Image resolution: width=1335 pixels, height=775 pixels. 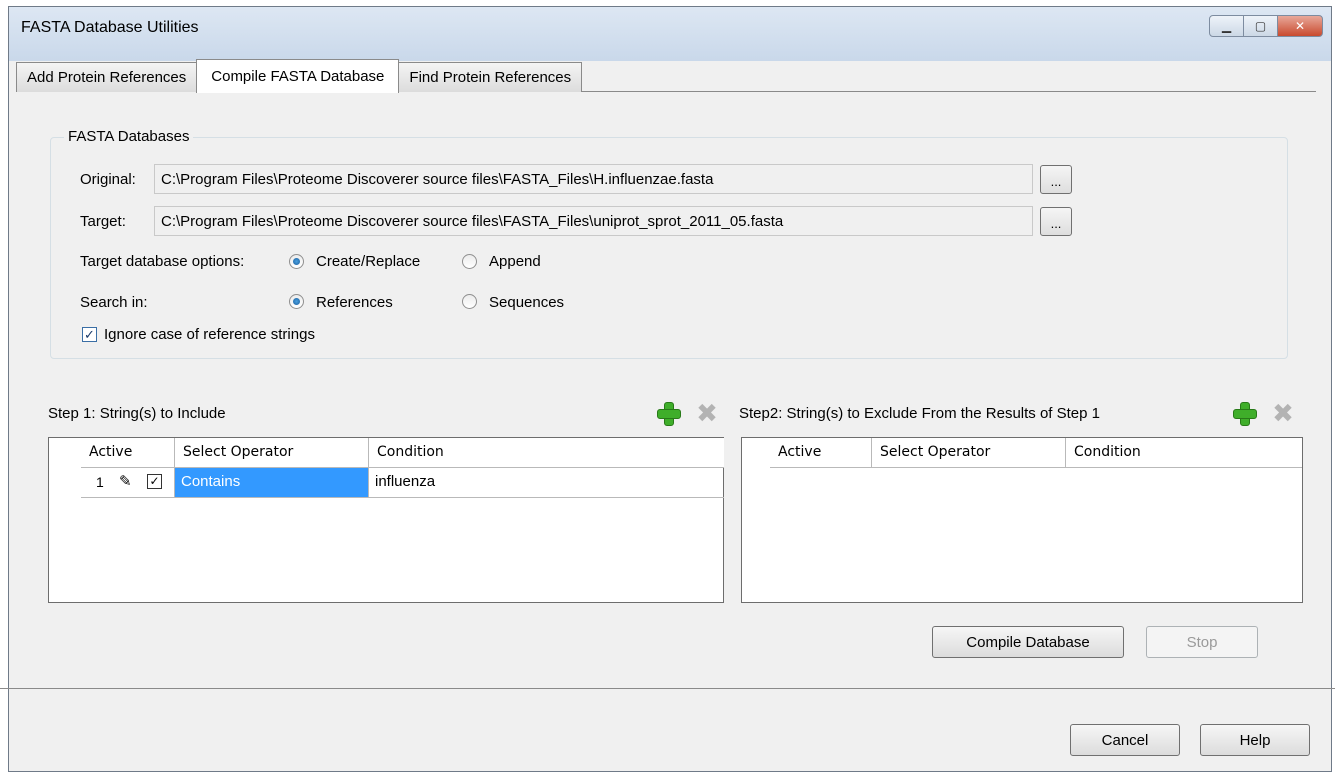 What do you see at coordinates (670, 34) in the screenshot?
I see `title-bar: FASTA Database Utilities ▁ ▢ ✕` at bounding box center [670, 34].